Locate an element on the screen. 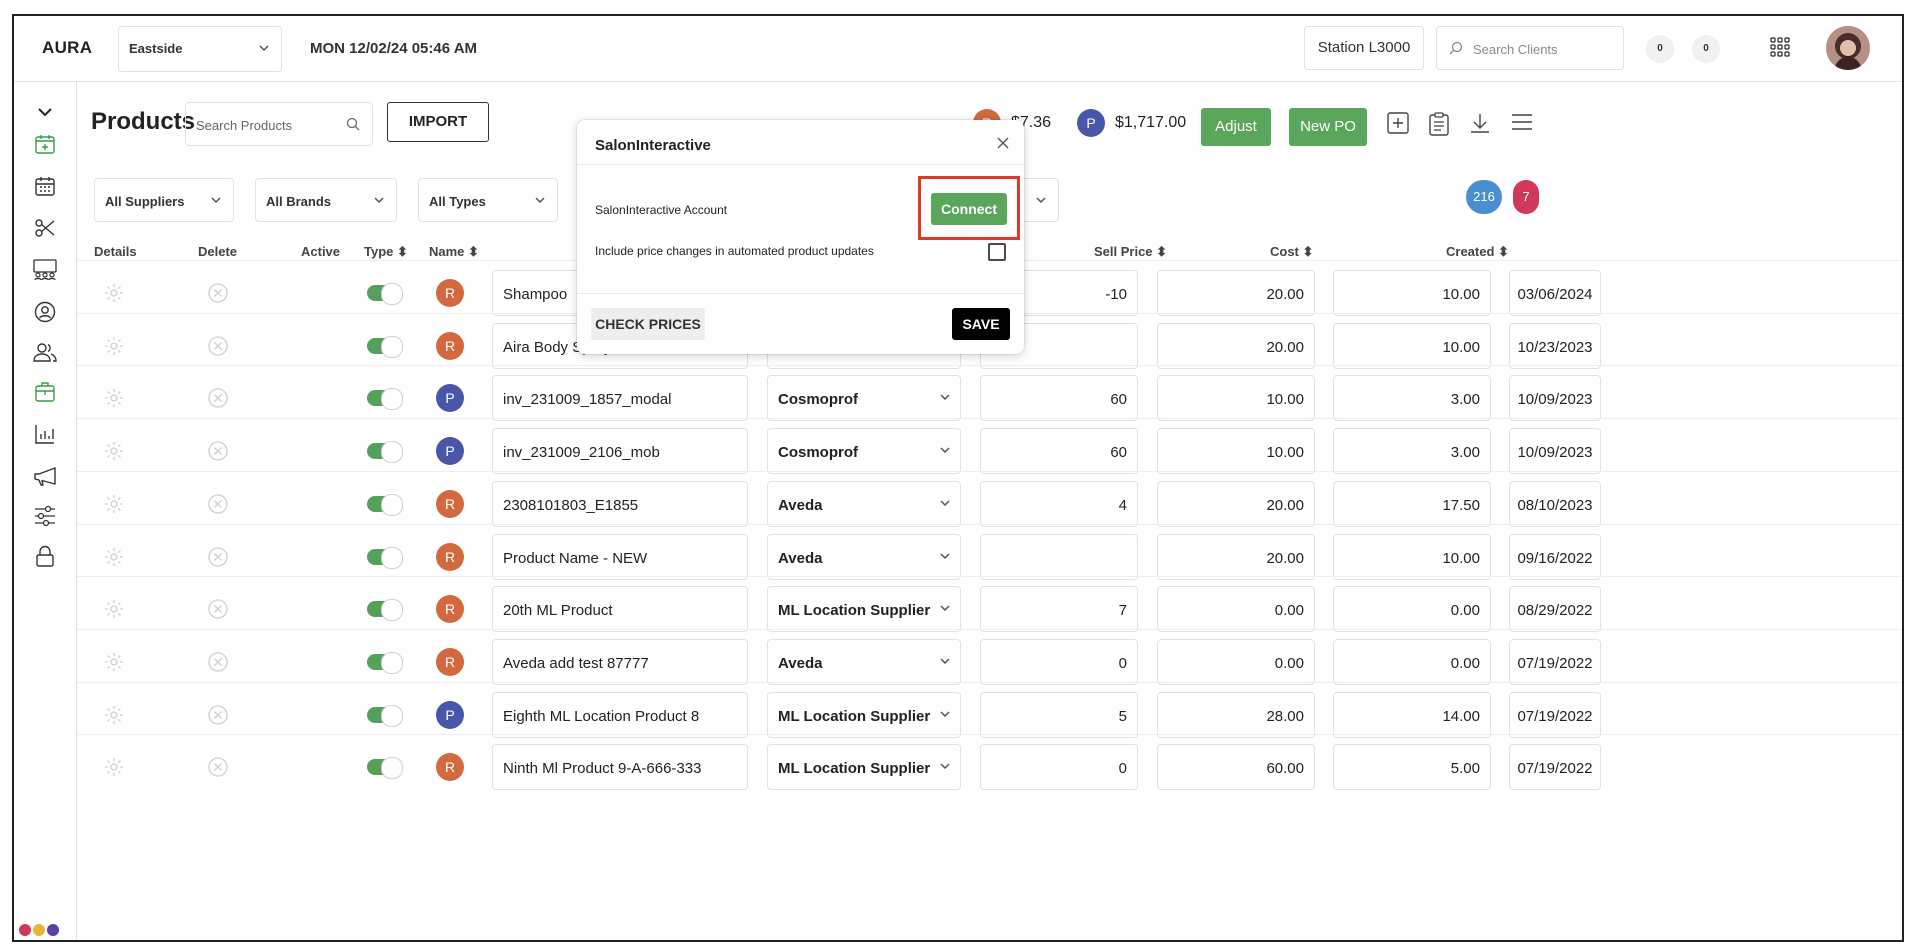 This screenshot has width=1914, height=950. type-filter: All Types is located at coordinates (488, 200).